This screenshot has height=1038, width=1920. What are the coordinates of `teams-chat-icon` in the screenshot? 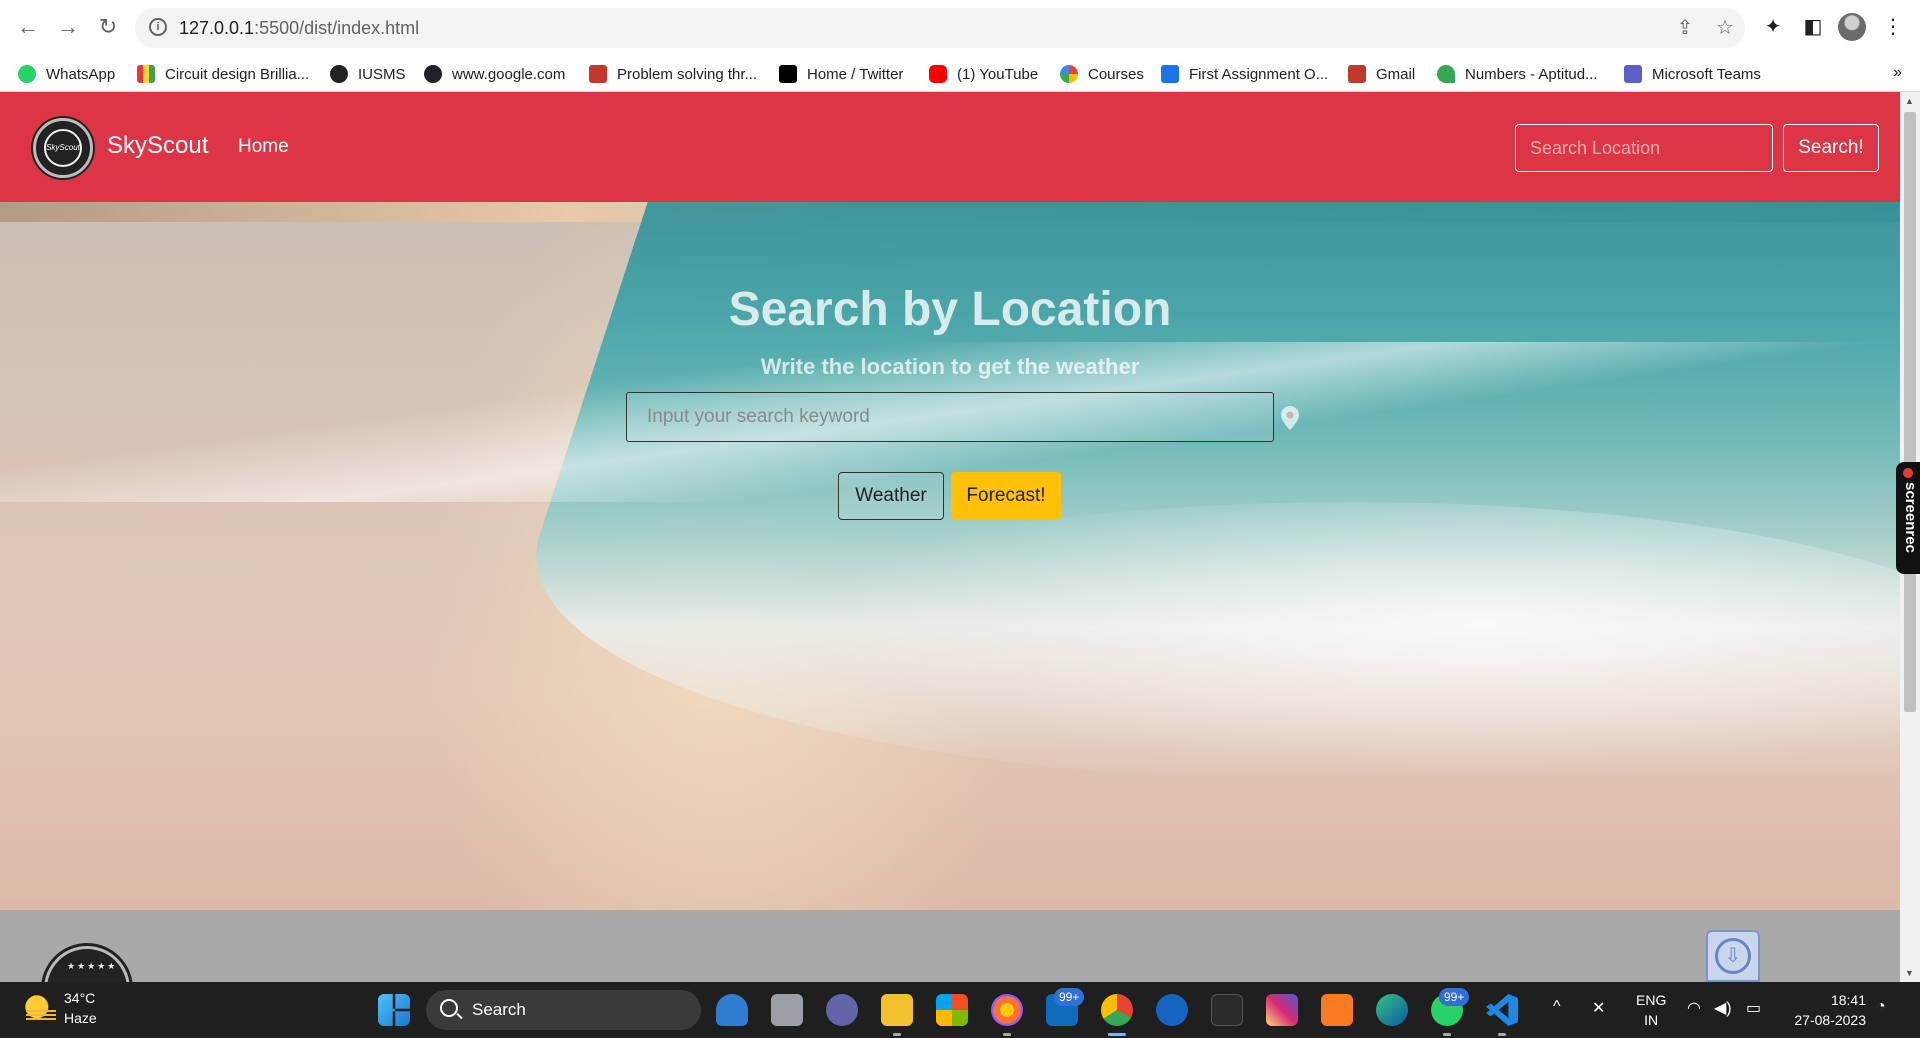 It's located at (842, 1010).